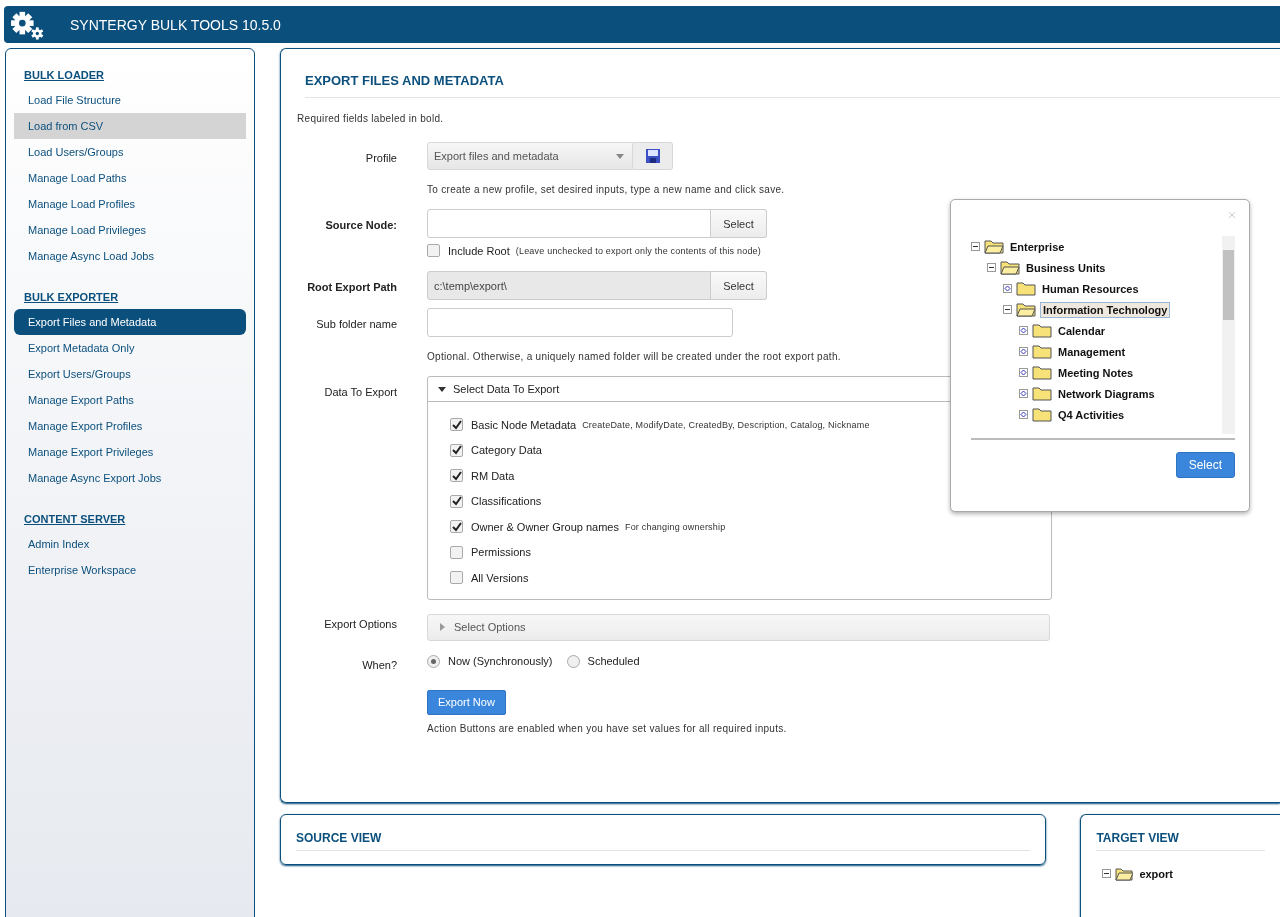 This screenshot has width=1280, height=917. Describe the element at coordinates (130, 256) in the screenshot. I see `nav-item: Manage Async Load Jobs` at that location.